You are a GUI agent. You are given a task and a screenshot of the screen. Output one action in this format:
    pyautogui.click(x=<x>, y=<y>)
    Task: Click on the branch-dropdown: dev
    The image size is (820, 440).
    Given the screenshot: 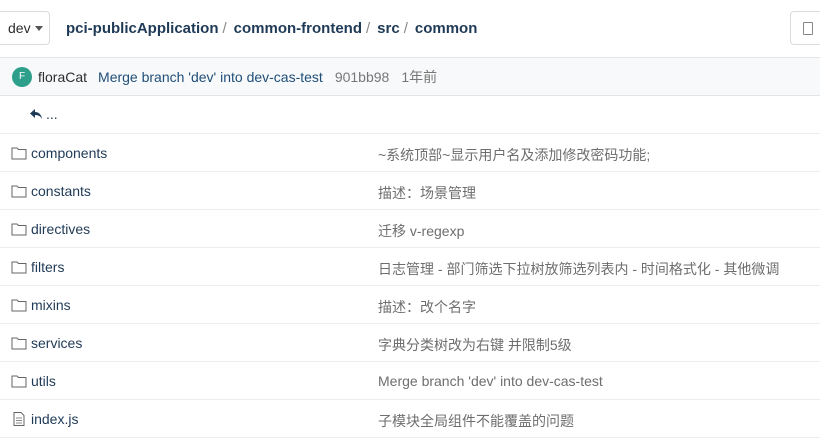 What is the action you would take?
    pyautogui.click(x=25, y=28)
    